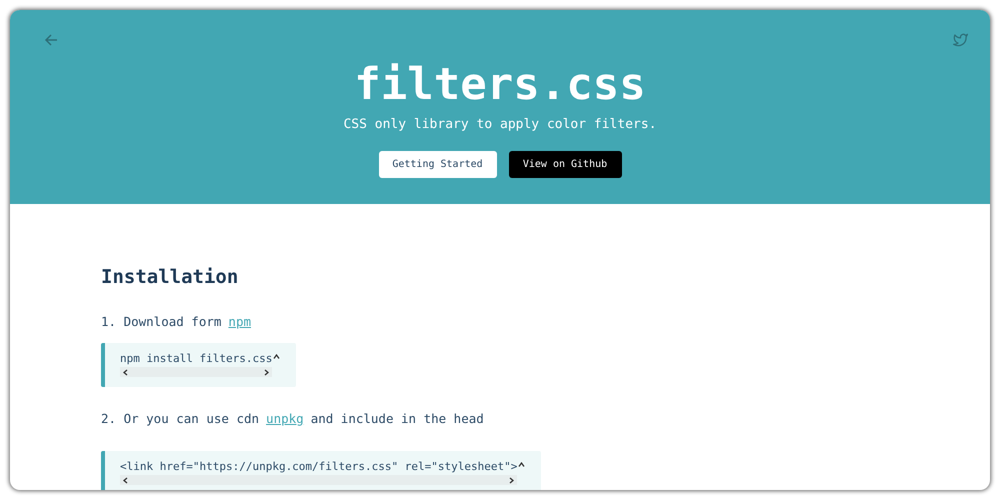 This screenshot has height=500, width=1000. What do you see at coordinates (180, 419) in the screenshot?
I see `step-text: 2. Or you can use cdn` at bounding box center [180, 419].